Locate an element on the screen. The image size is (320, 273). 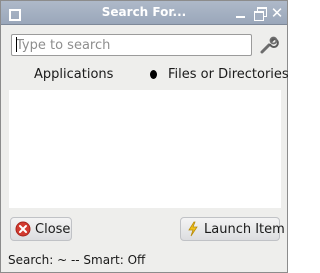
status-text: Search: ~ -- Smart: Off is located at coordinates (77, 260).